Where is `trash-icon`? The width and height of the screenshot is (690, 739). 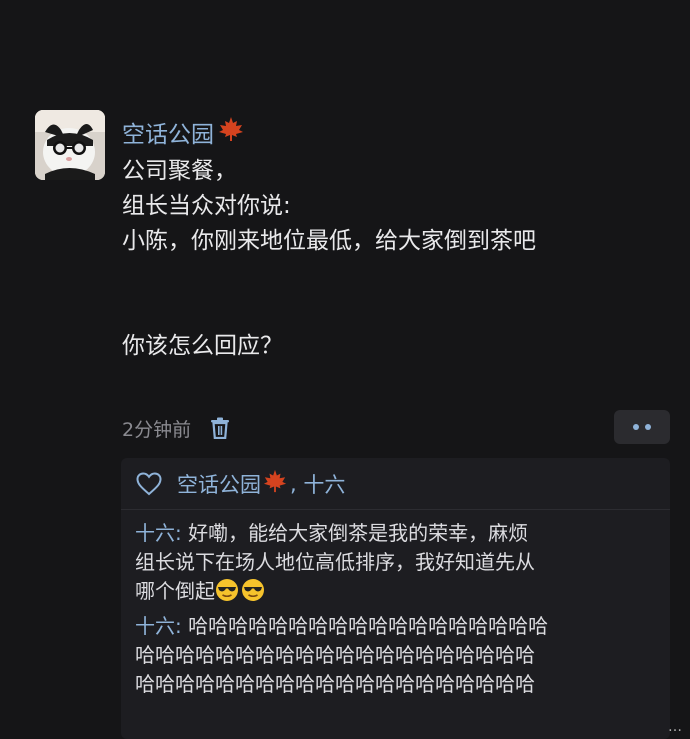
trash-icon is located at coordinates (220, 428).